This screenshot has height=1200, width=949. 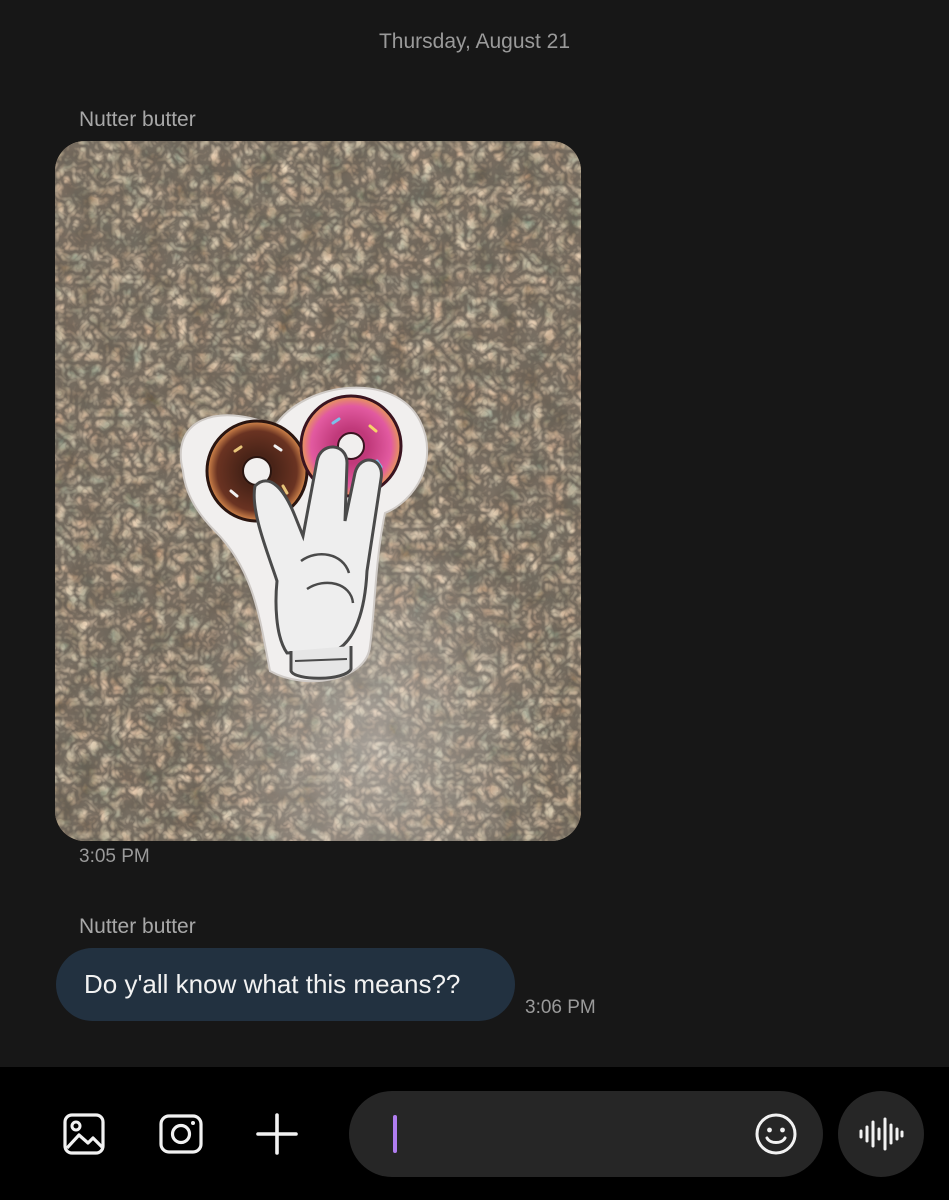 What do you see at coordinates (285, 984) in the screenshot?
I see `message-bubble: Do y'all know what this means??` at bounding box center [285, 984].